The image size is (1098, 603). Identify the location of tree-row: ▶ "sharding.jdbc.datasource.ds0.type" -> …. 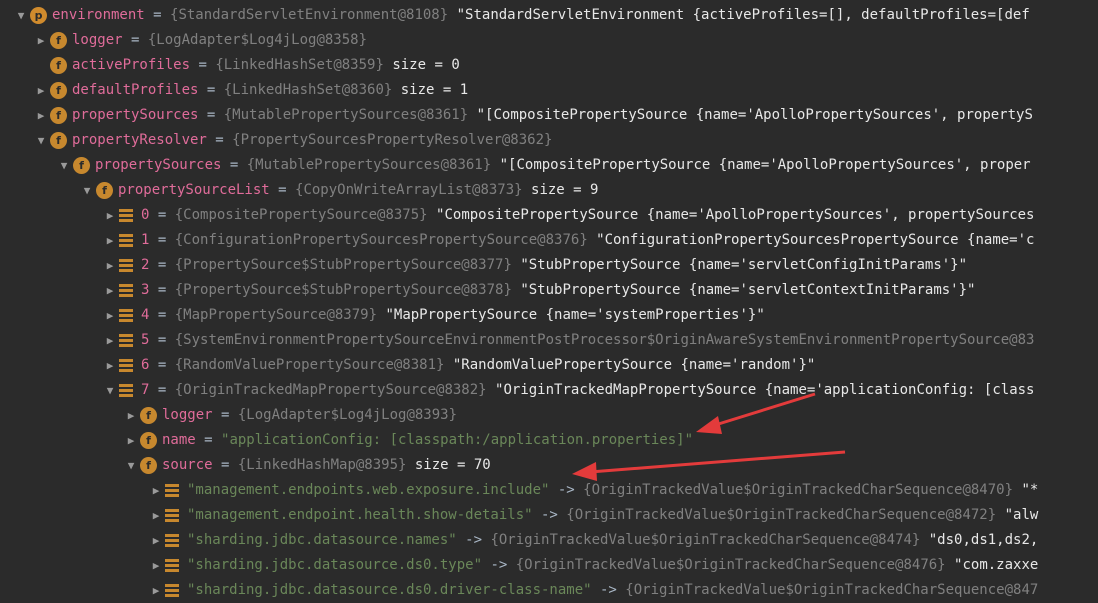
(549, 565).